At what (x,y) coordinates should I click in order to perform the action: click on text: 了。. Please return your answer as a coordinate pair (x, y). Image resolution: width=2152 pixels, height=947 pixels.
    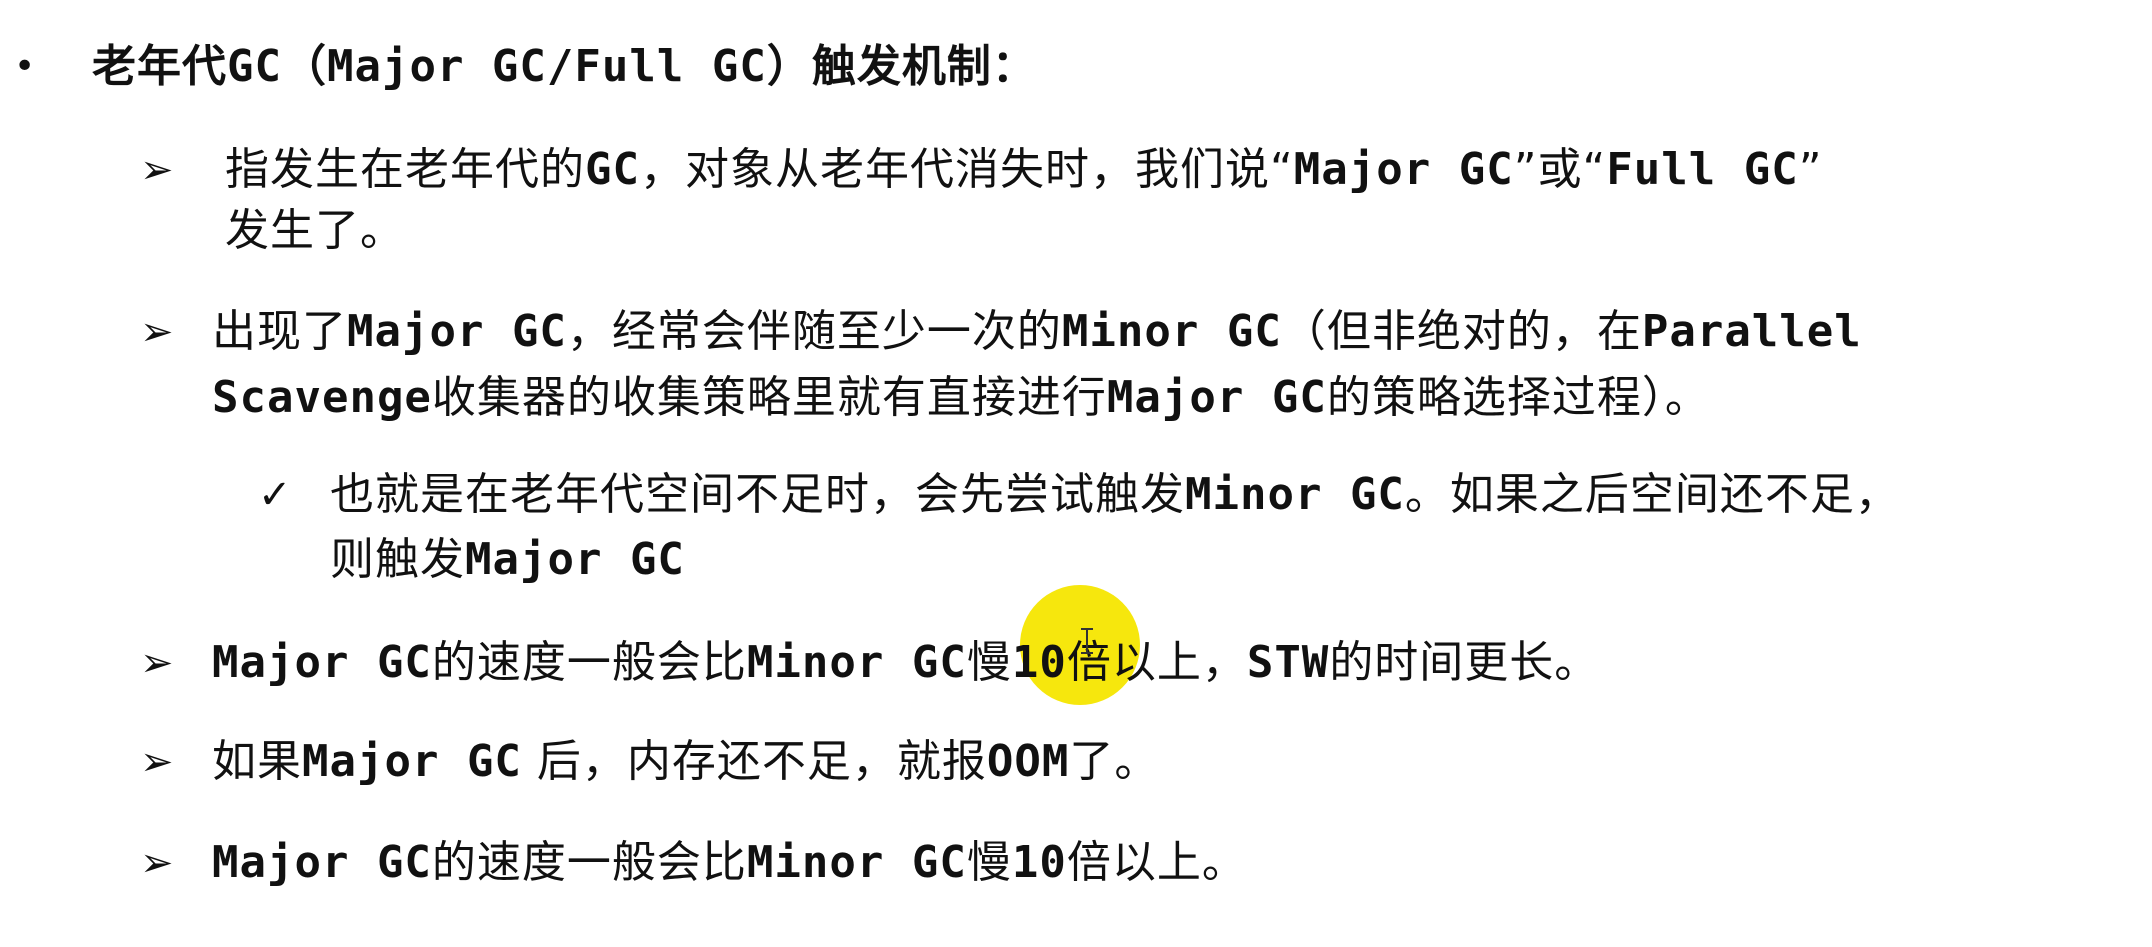
    Looking at the image, I should click on (1114, 761).